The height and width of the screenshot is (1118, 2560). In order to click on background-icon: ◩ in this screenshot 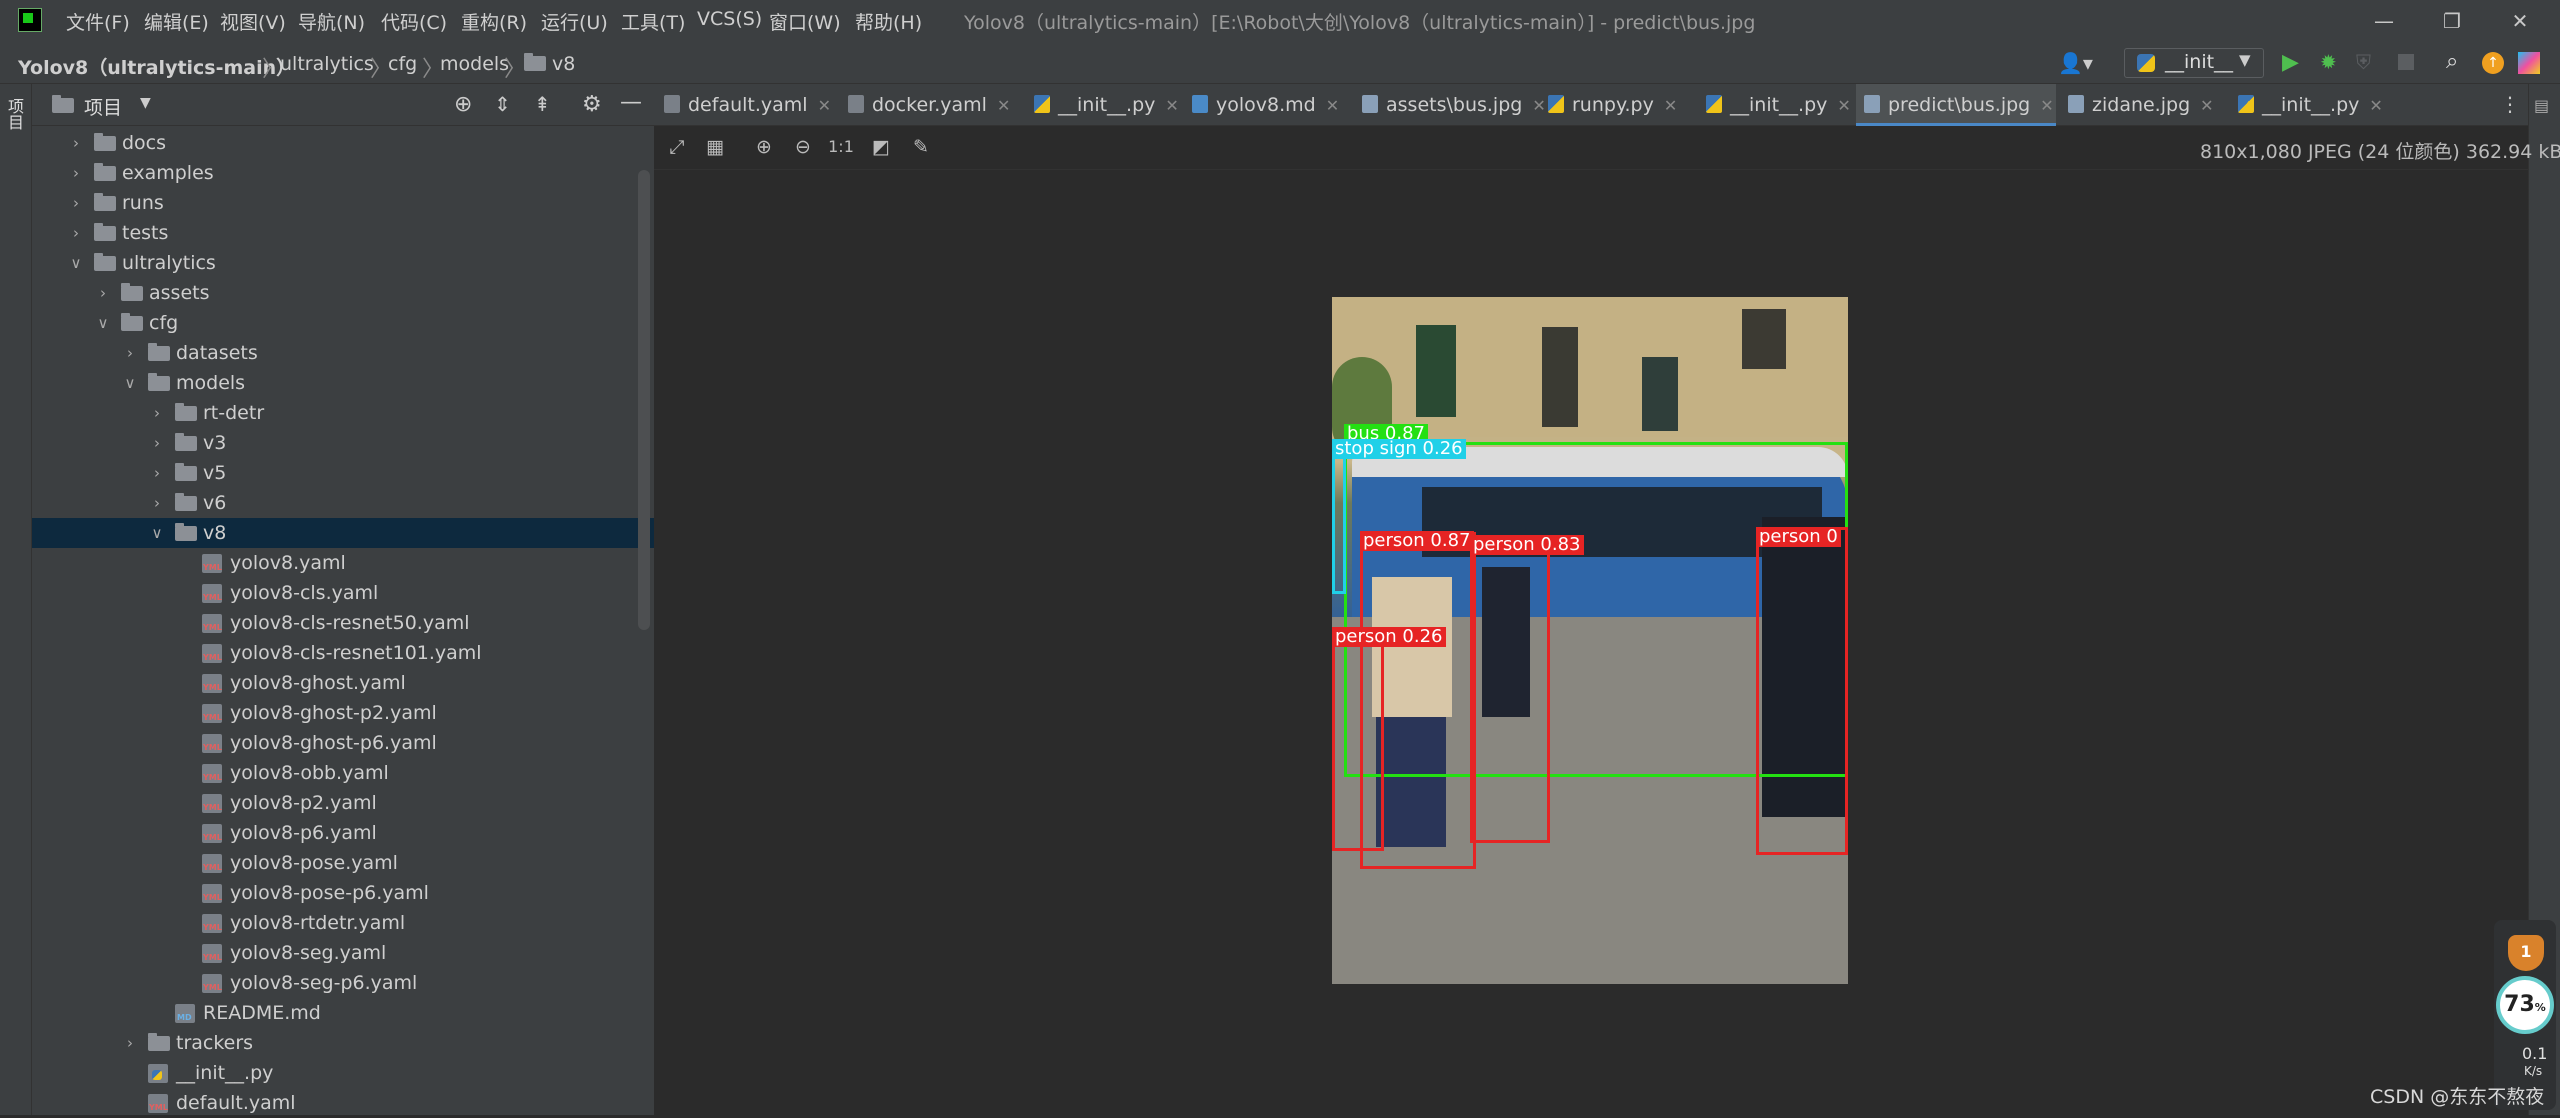, I will do `click(881, 147)`.